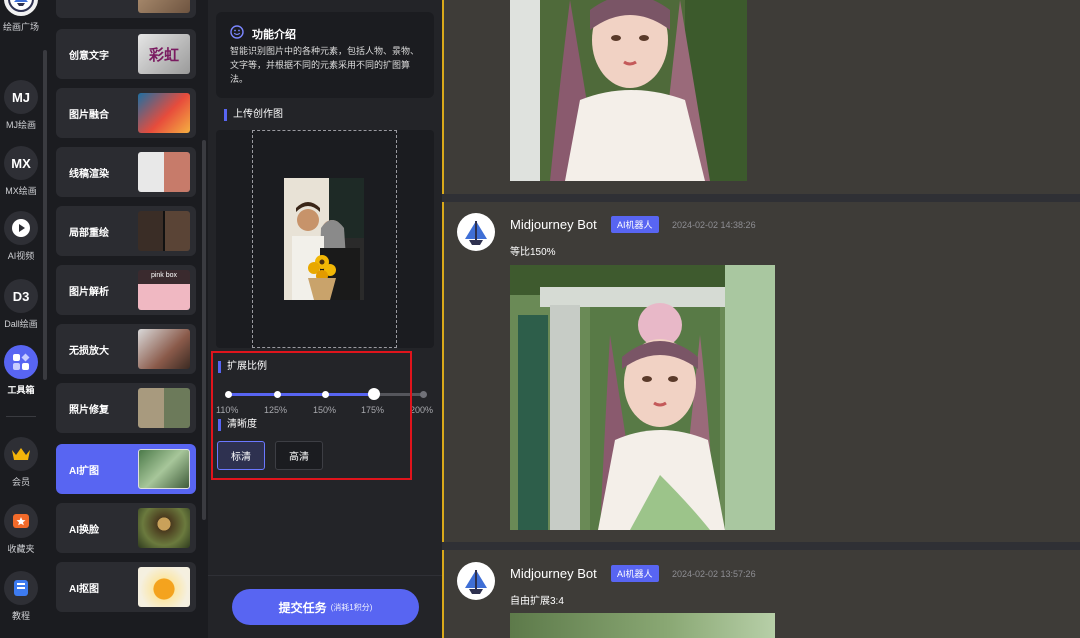  Describe the element at coordinates (164, 587) in the screenshot. I see `tool-thumb-cutout` at that location.